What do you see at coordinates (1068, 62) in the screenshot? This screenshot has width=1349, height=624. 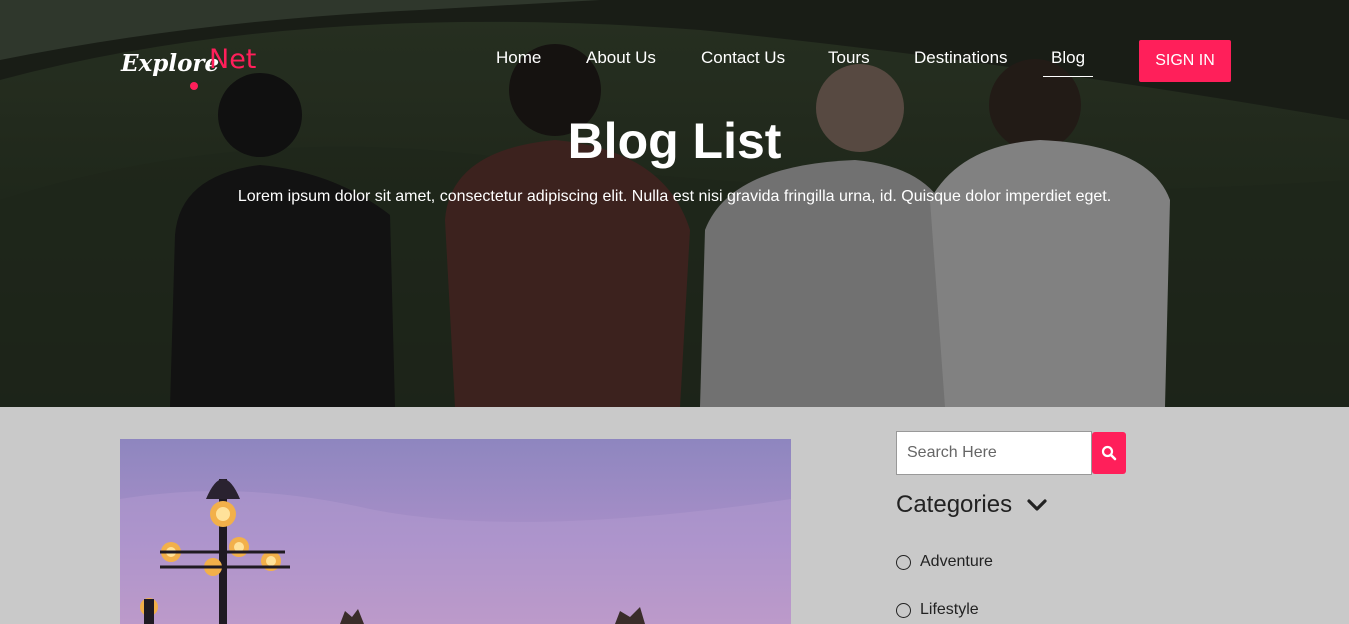 I see `nav-blog: Blog` at bounding box center [1068, 62].